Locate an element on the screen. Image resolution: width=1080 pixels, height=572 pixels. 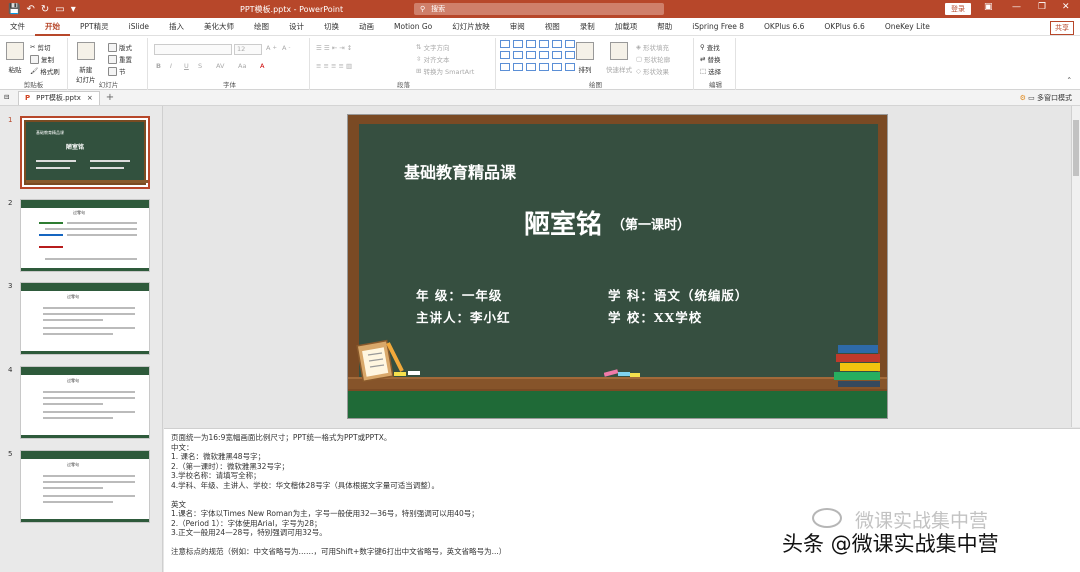
align-text-button: ⇳ 对齐文本 is located at coordinates (432, 59).